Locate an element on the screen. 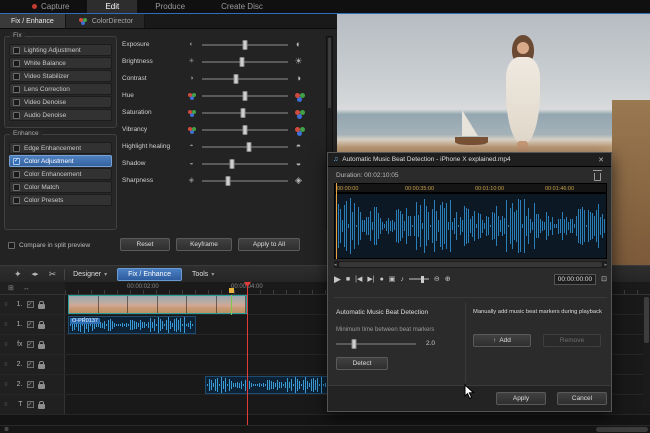 The image size is (650, 433). sharpness-slider-thumb is located at coordinates (228, 180).